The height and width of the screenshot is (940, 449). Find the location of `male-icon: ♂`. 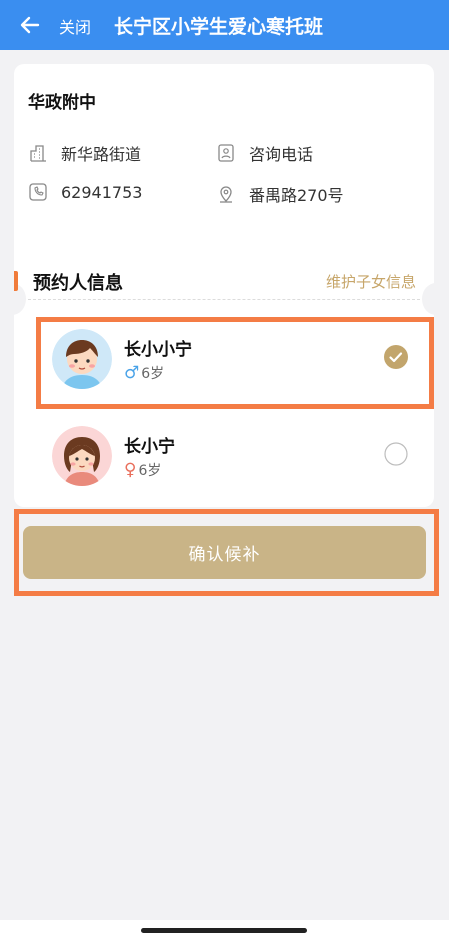

male-icon: ♂ is located at coordinates (132, 373).